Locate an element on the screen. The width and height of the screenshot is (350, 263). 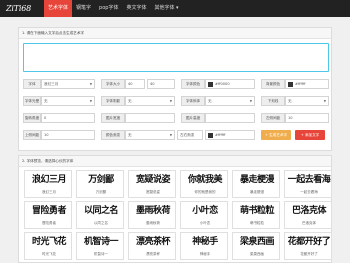
font-preview-caption: 漂亮茶杯 is located at coordinates (153, 254).